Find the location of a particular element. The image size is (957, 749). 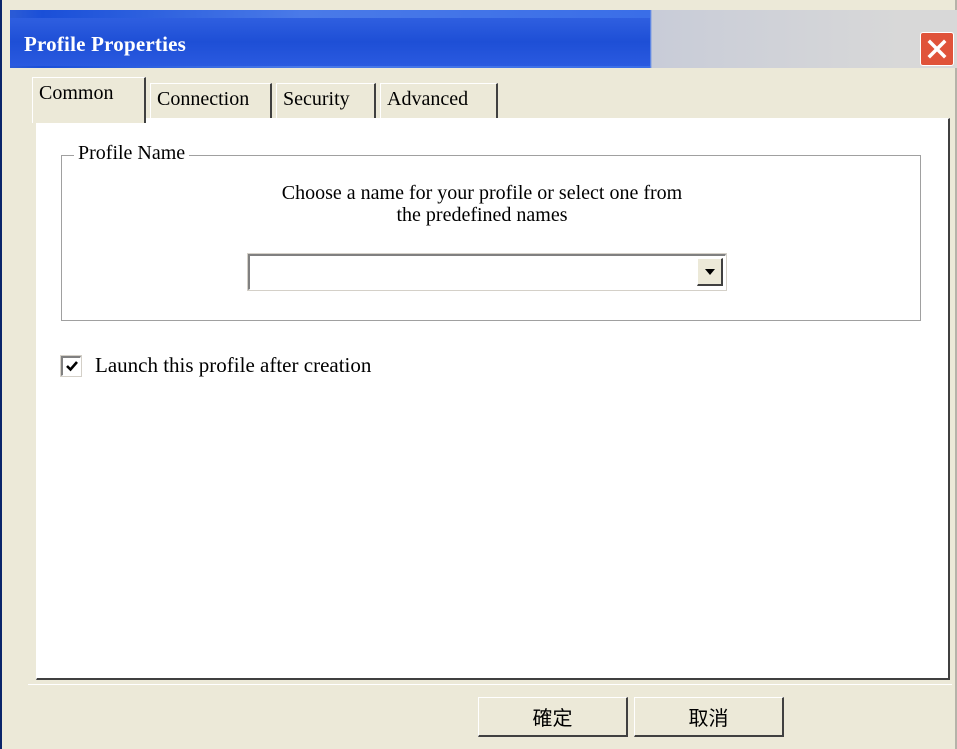

dialog-separator is located at coordinates (490, 684).